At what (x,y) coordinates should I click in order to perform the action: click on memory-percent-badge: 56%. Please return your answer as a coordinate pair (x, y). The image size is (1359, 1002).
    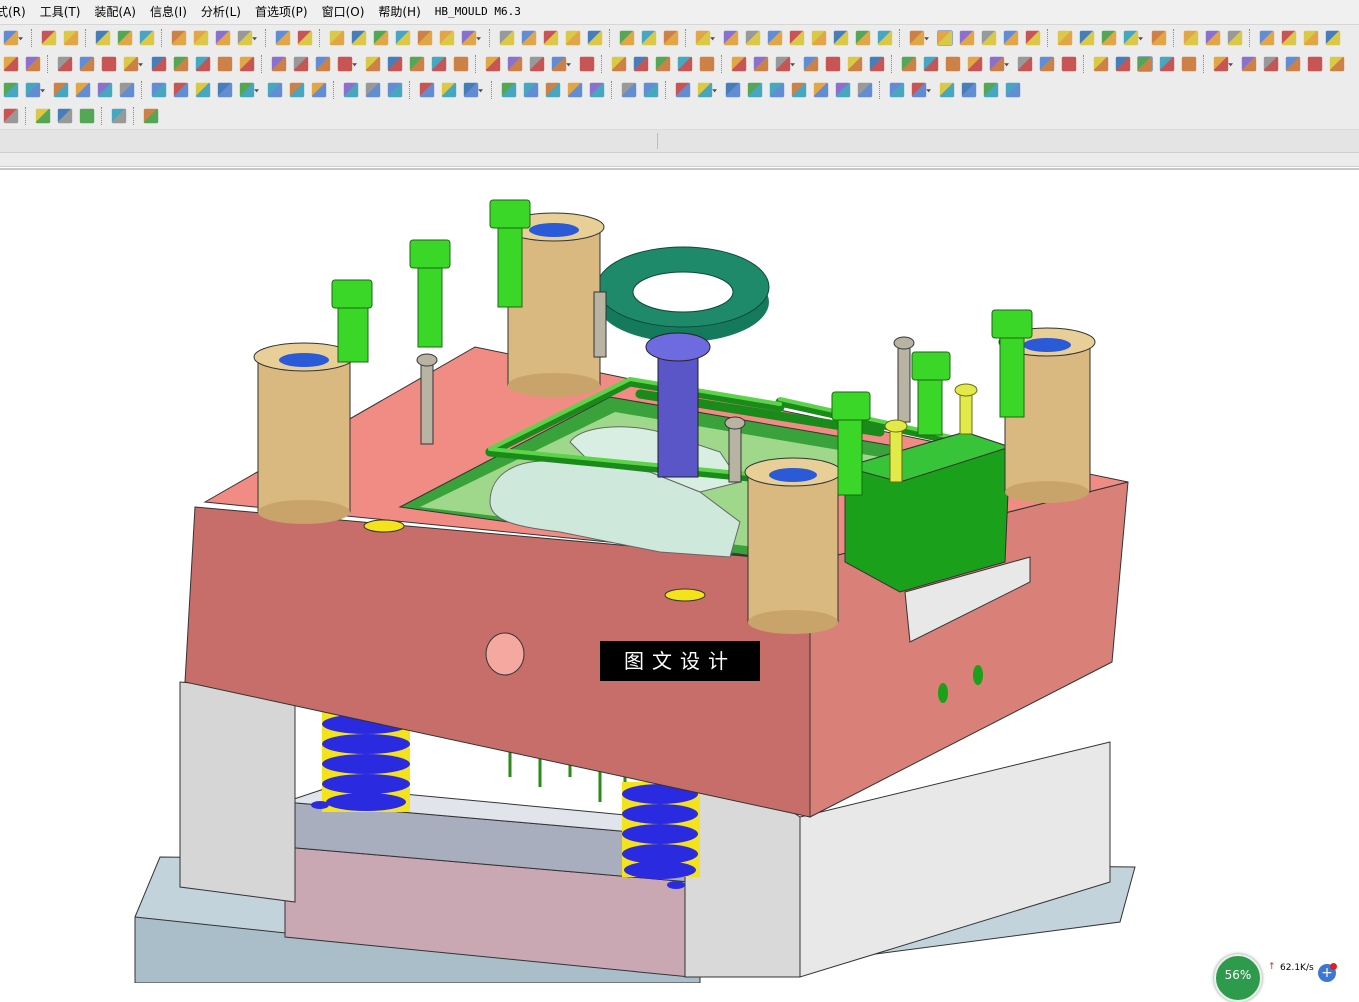
    Looking at the image, I should click on (1238, 978).